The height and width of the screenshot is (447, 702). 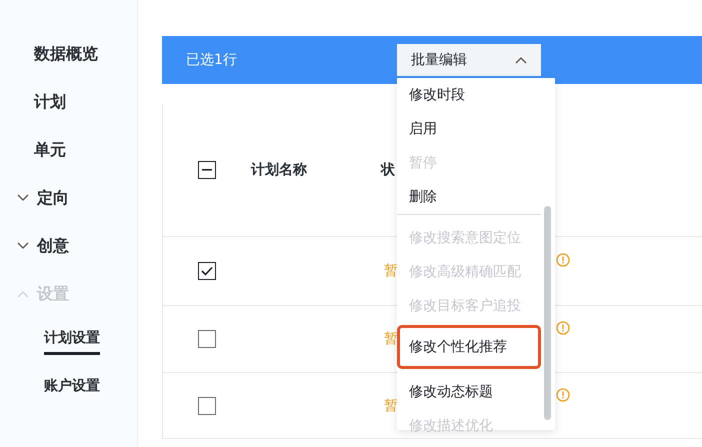 What do you see at coordinates (388, 170) in the screenshot?
I see `column-header: 状` at bounding box center [388, 170].